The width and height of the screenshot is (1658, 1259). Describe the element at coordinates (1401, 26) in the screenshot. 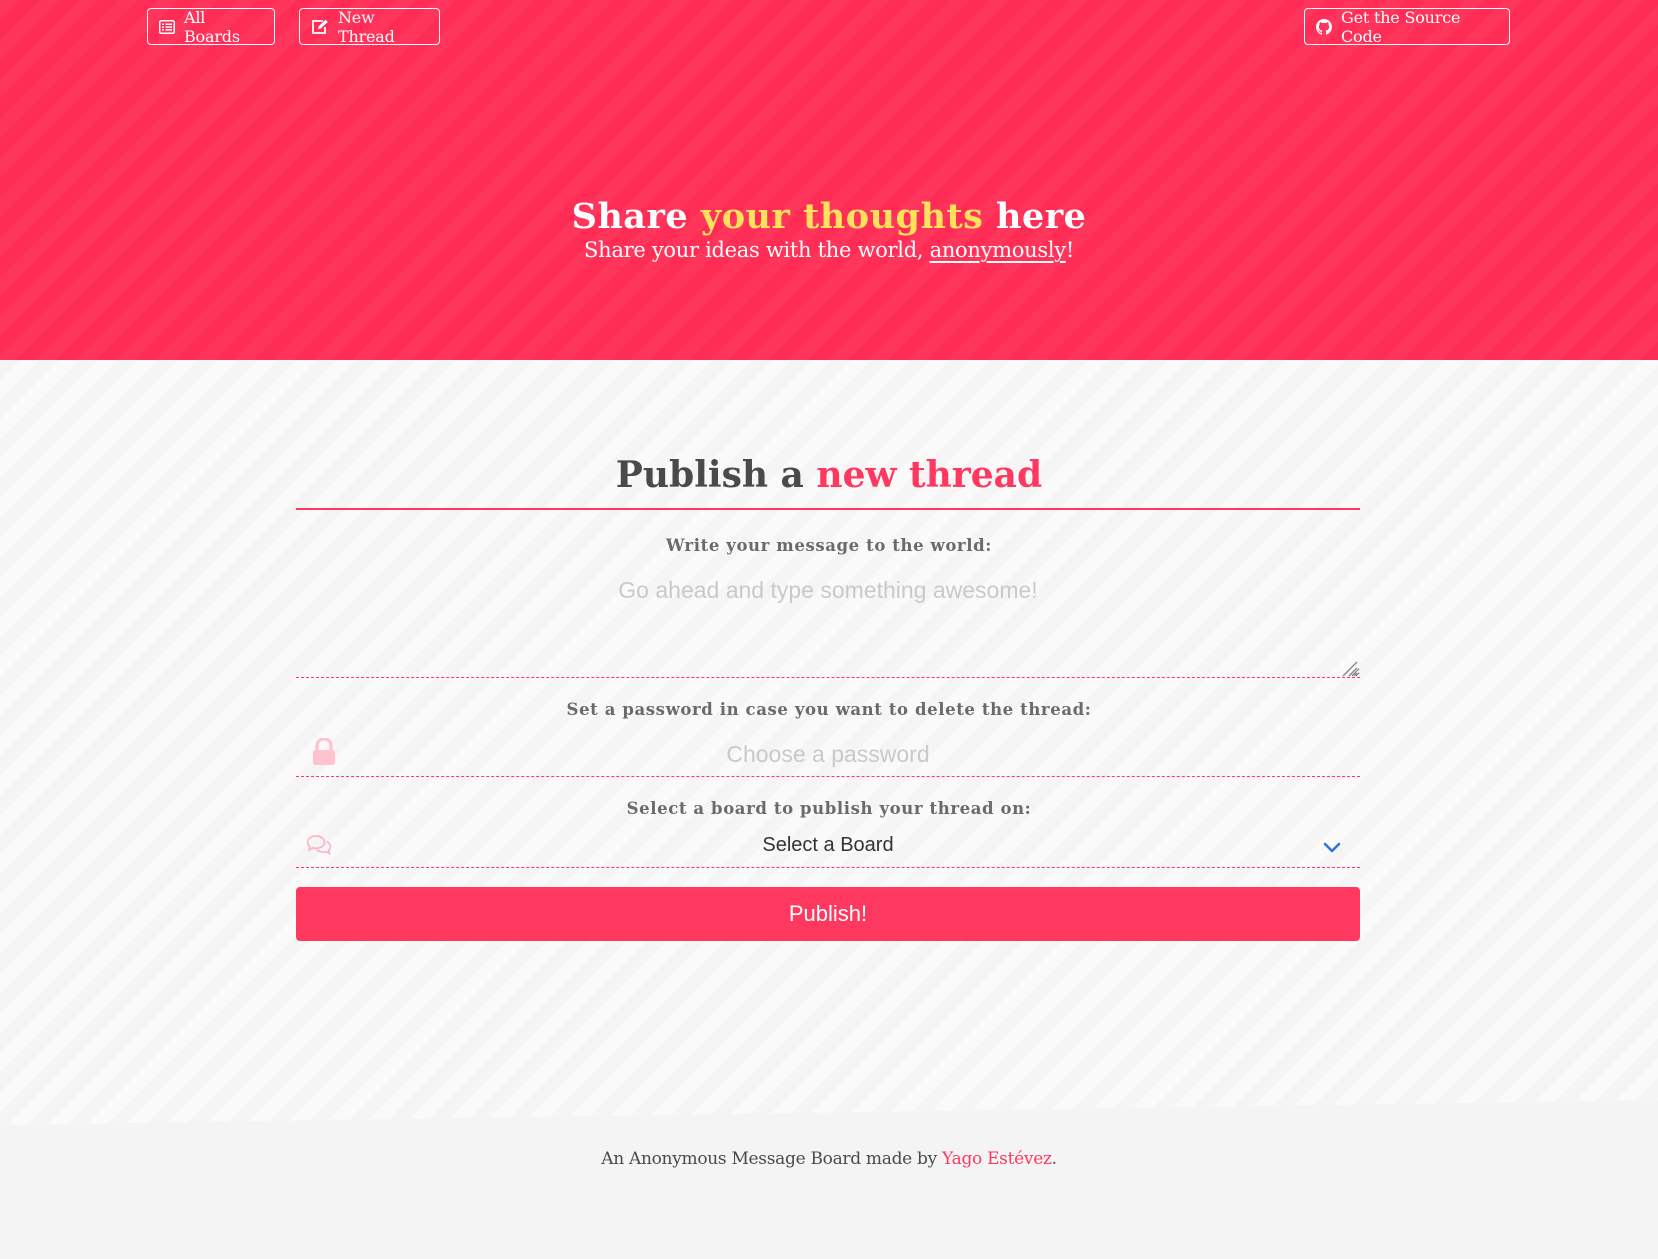

I see `source-code-label: Get the Source Code` at that location.